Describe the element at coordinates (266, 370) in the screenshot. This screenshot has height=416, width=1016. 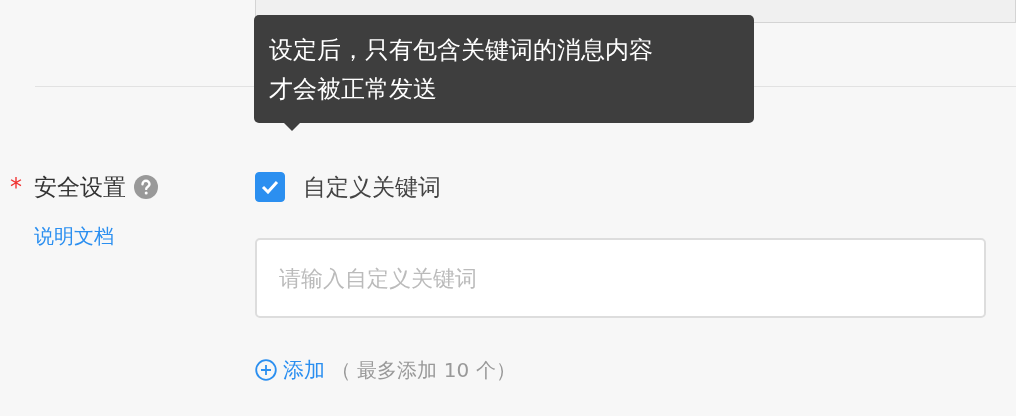
I see `plus-circle-icon` at that location.